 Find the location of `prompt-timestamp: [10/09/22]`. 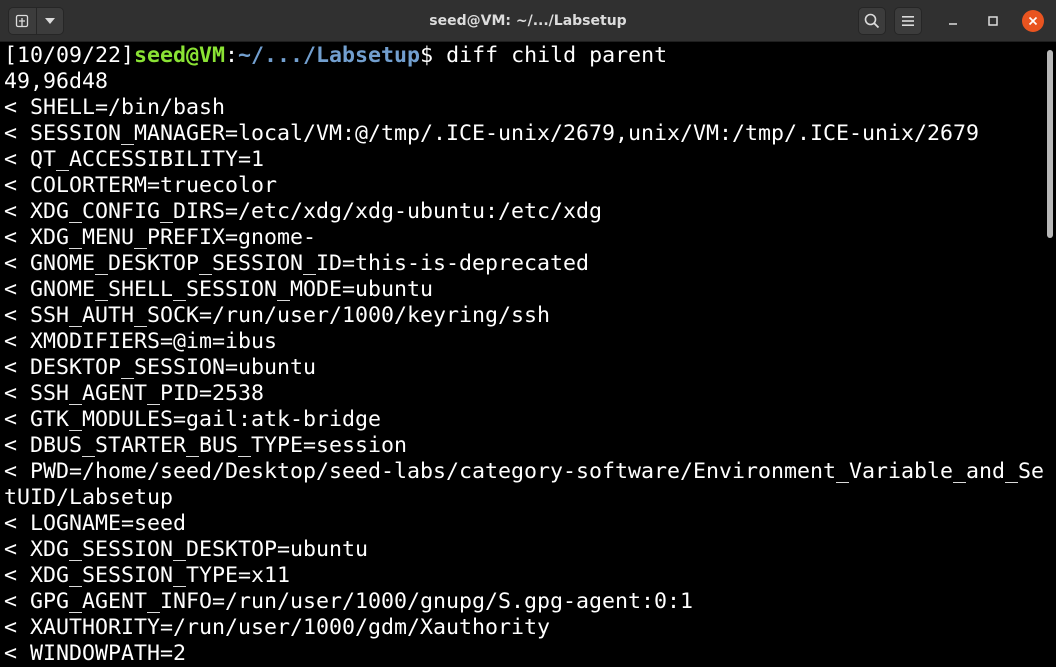

prompt-timestamp: [10/09/22] is located at coordinates (69, 55).